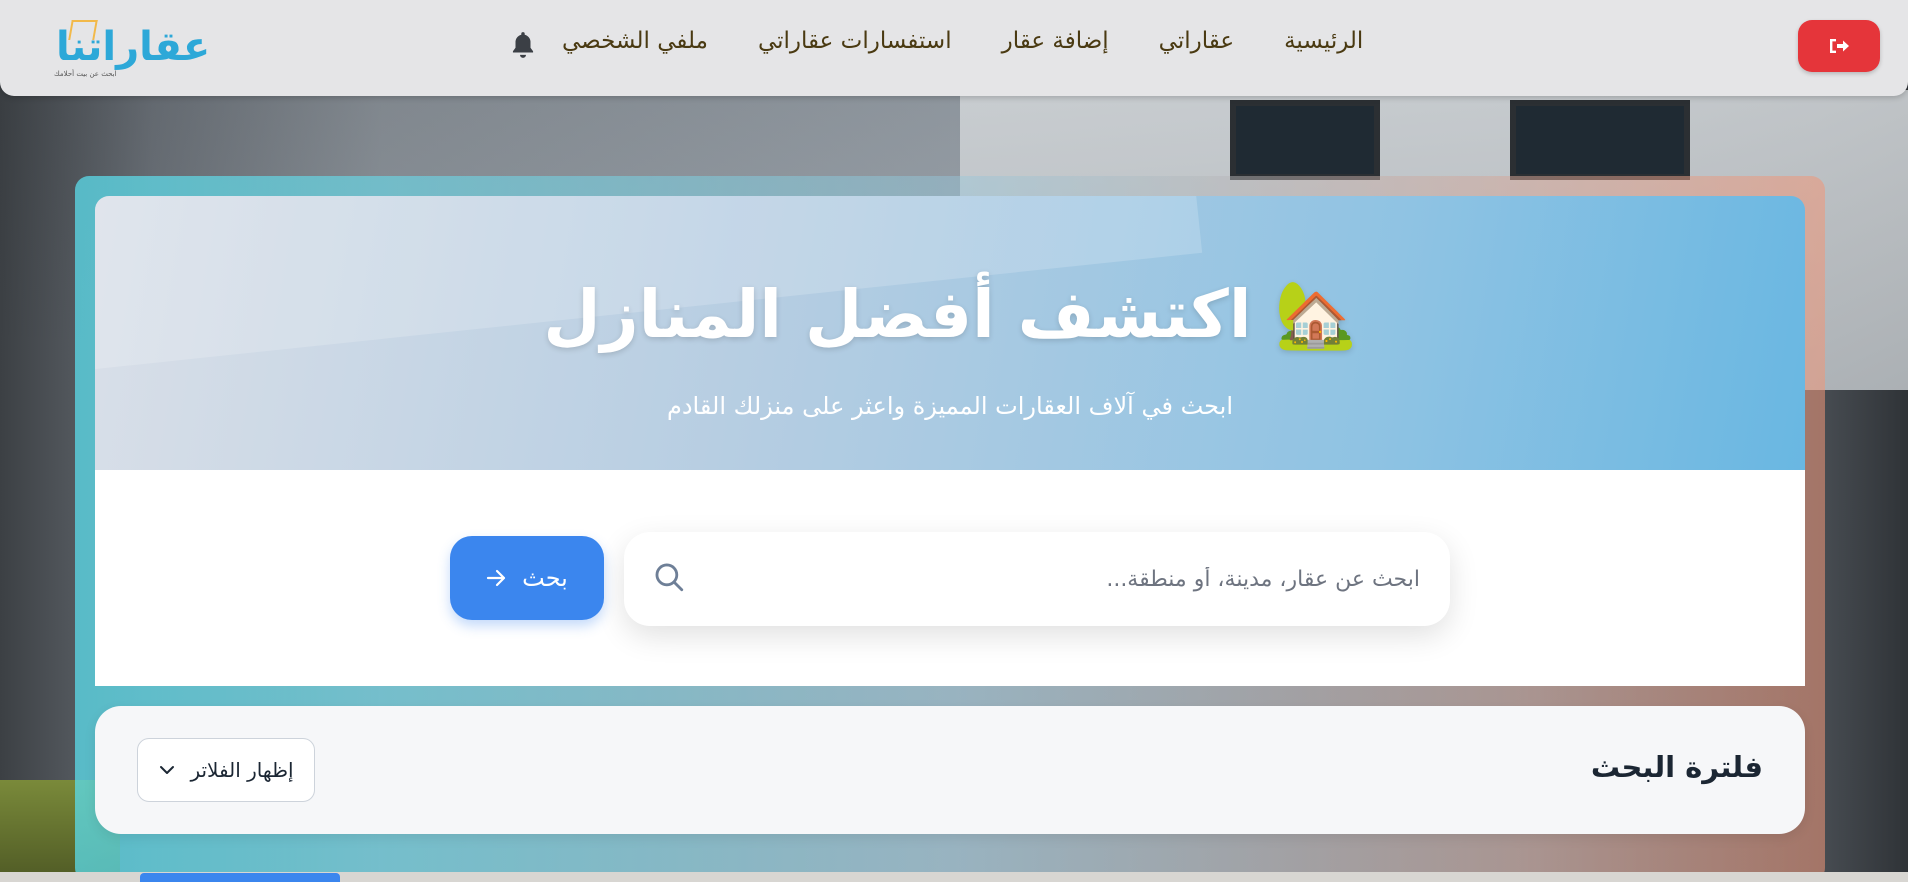 The height and width of the screenshot is (882, 1908). What do you see at coordinates (1055, 41) in the screenshot?
I see `nav-add-property: إضافة عقار` at bounding box center [1055, 41].